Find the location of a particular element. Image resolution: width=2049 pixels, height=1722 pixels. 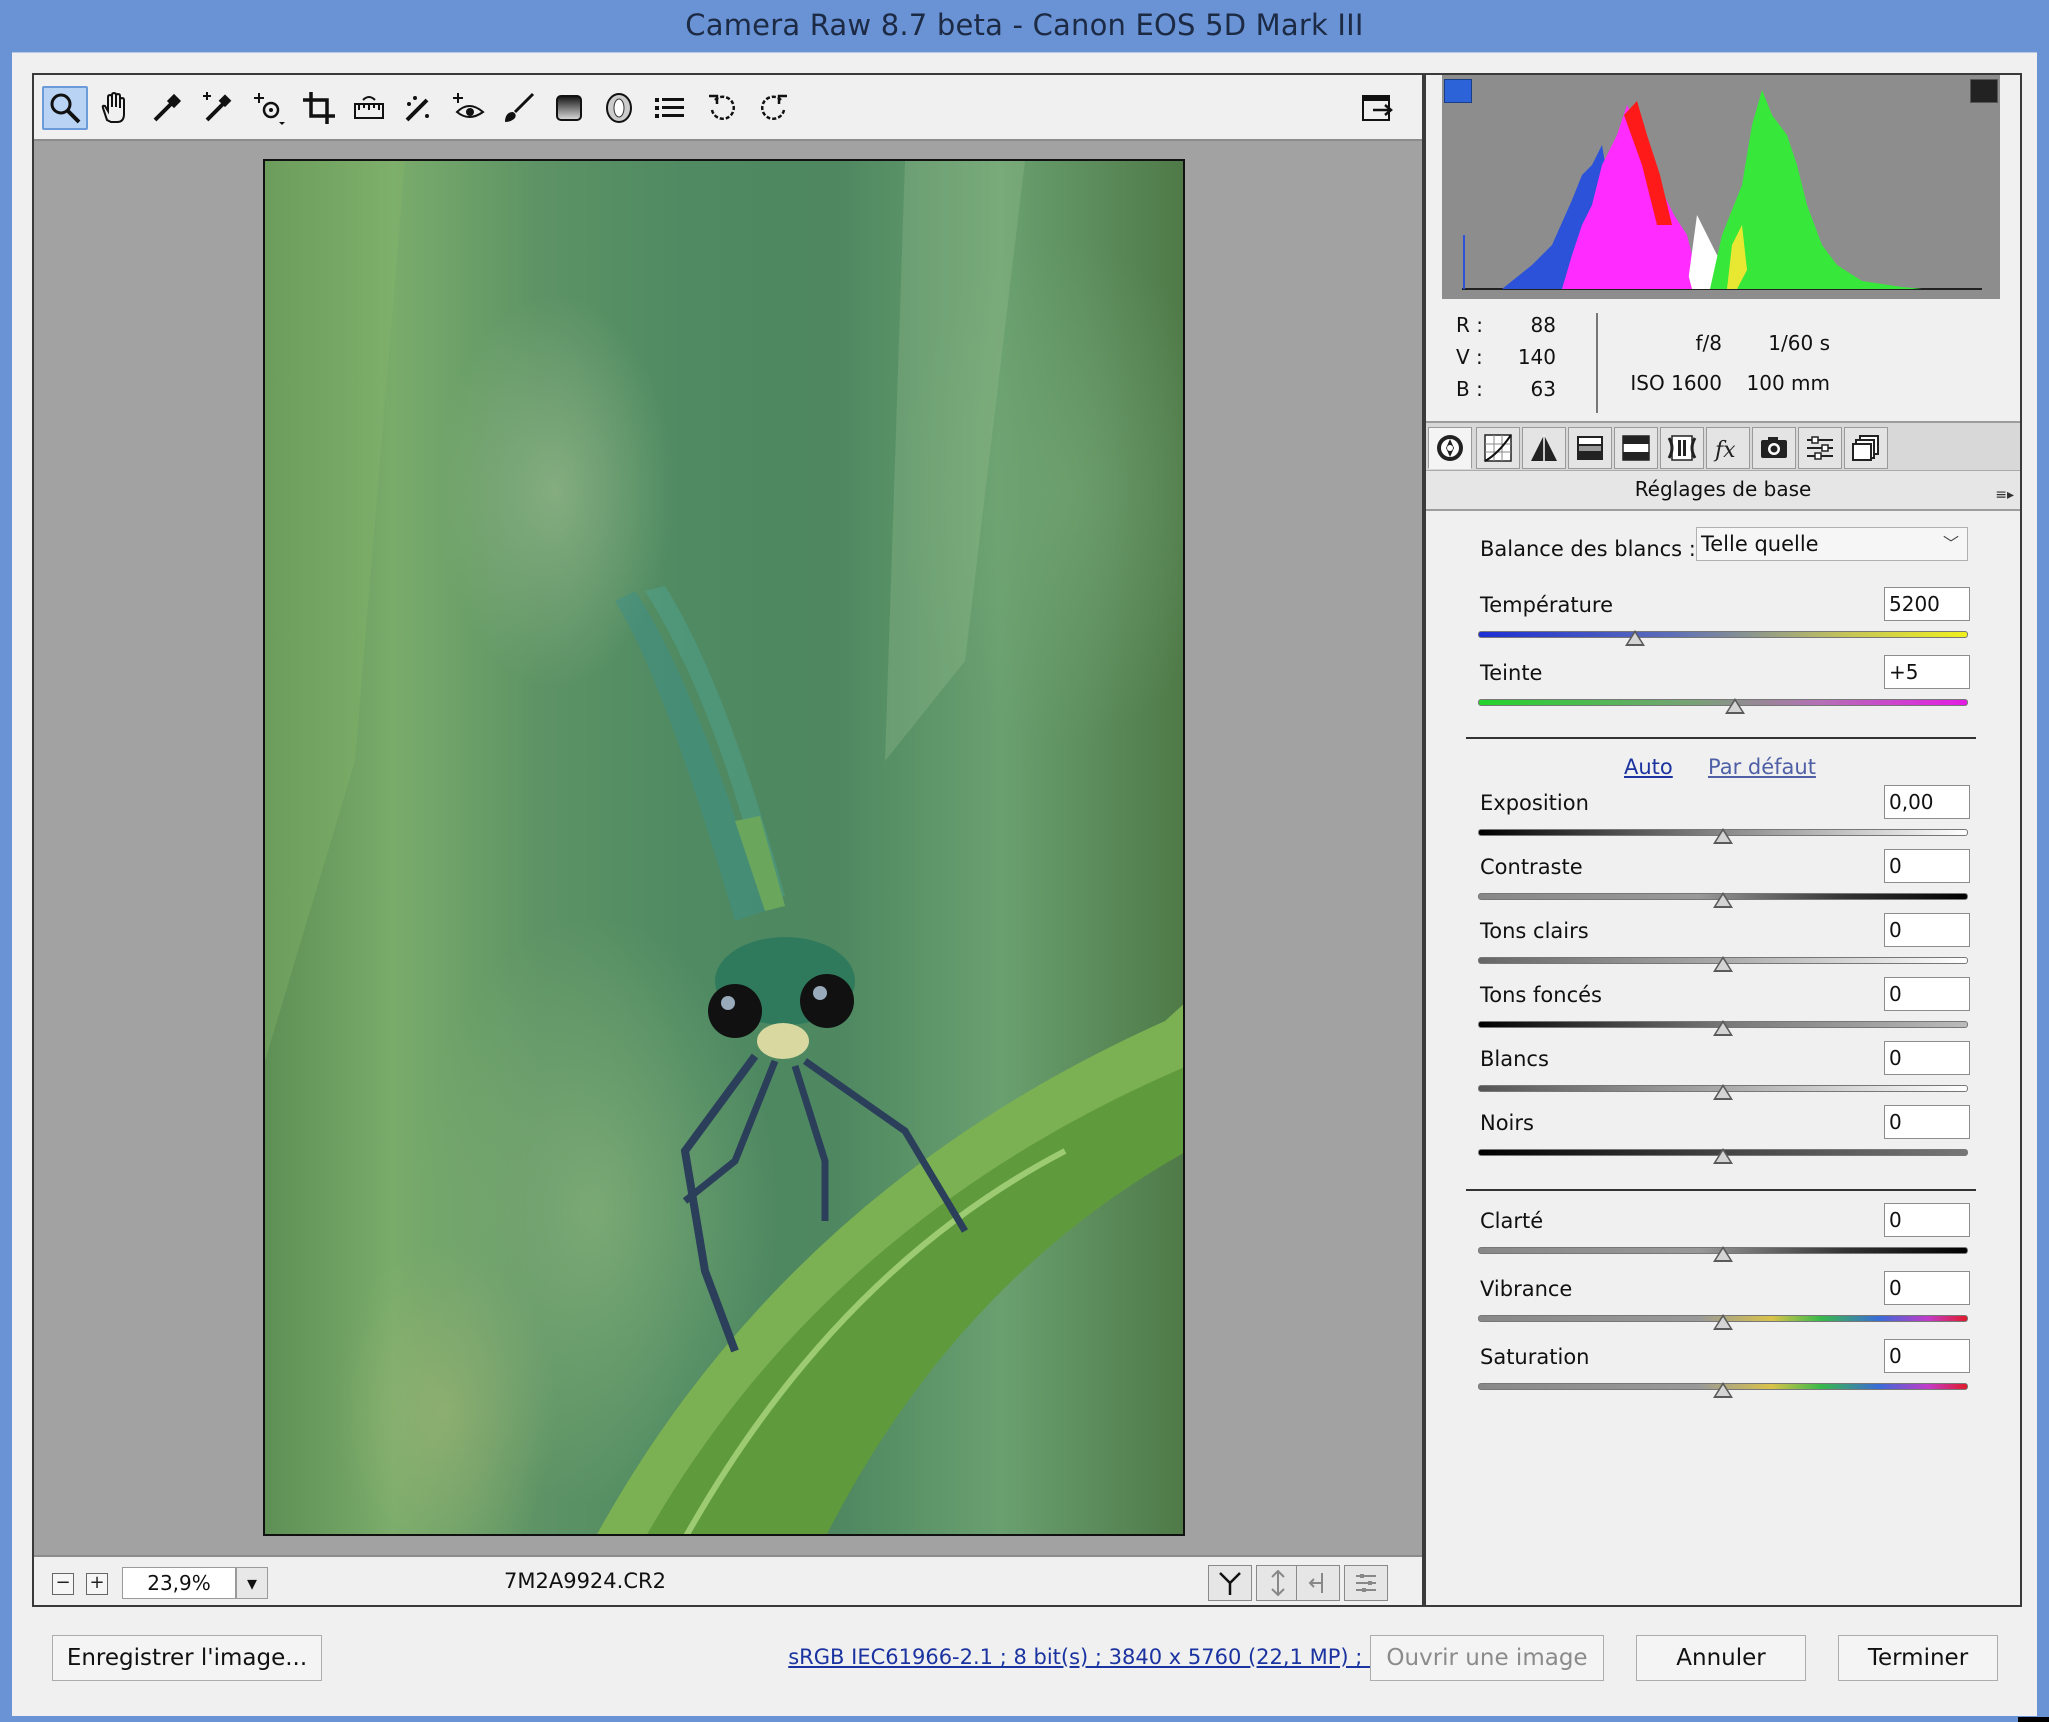

split-toning-tab-icon is located at coordinates (1636, 448).